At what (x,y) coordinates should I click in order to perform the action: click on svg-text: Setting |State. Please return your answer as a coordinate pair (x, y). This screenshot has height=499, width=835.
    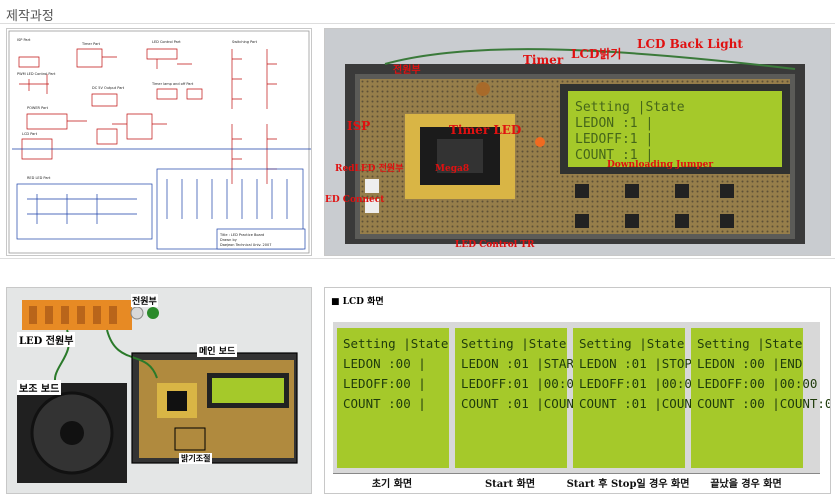
    Looking at the image, I should click on (630, 107).